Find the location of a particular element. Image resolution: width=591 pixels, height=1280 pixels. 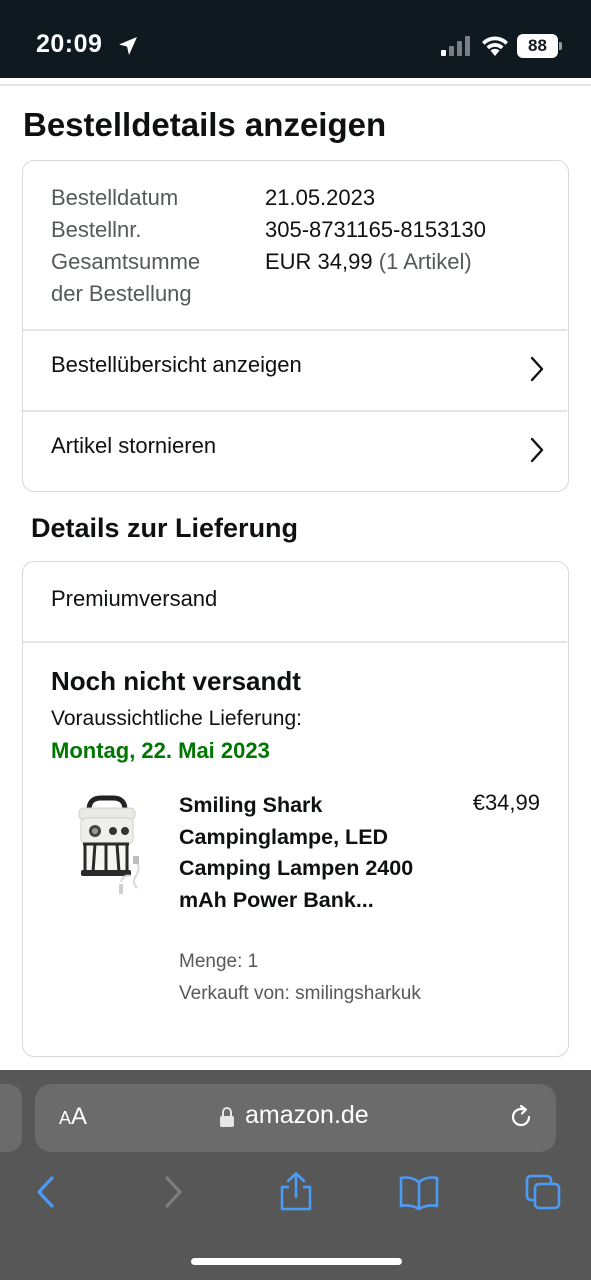

battery-icon: 88 is located at coordinates (540, 46).